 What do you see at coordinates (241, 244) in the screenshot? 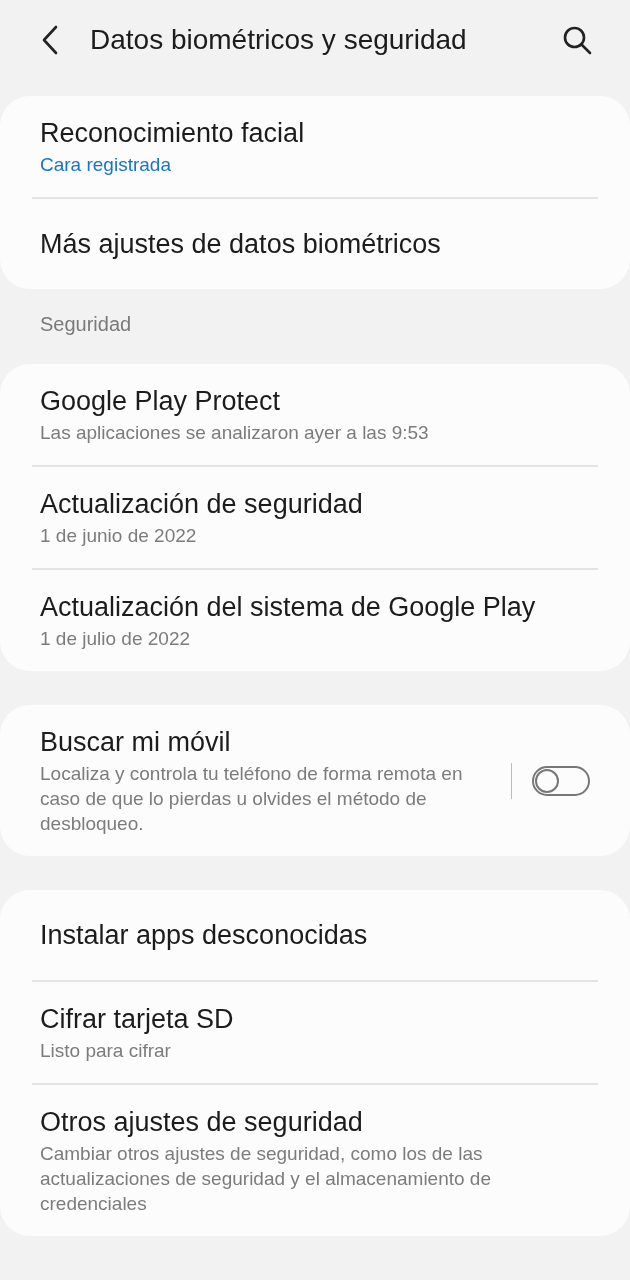
I see `item-title: Más ajustes de datos biométricos` at bounding box center [241, 244].